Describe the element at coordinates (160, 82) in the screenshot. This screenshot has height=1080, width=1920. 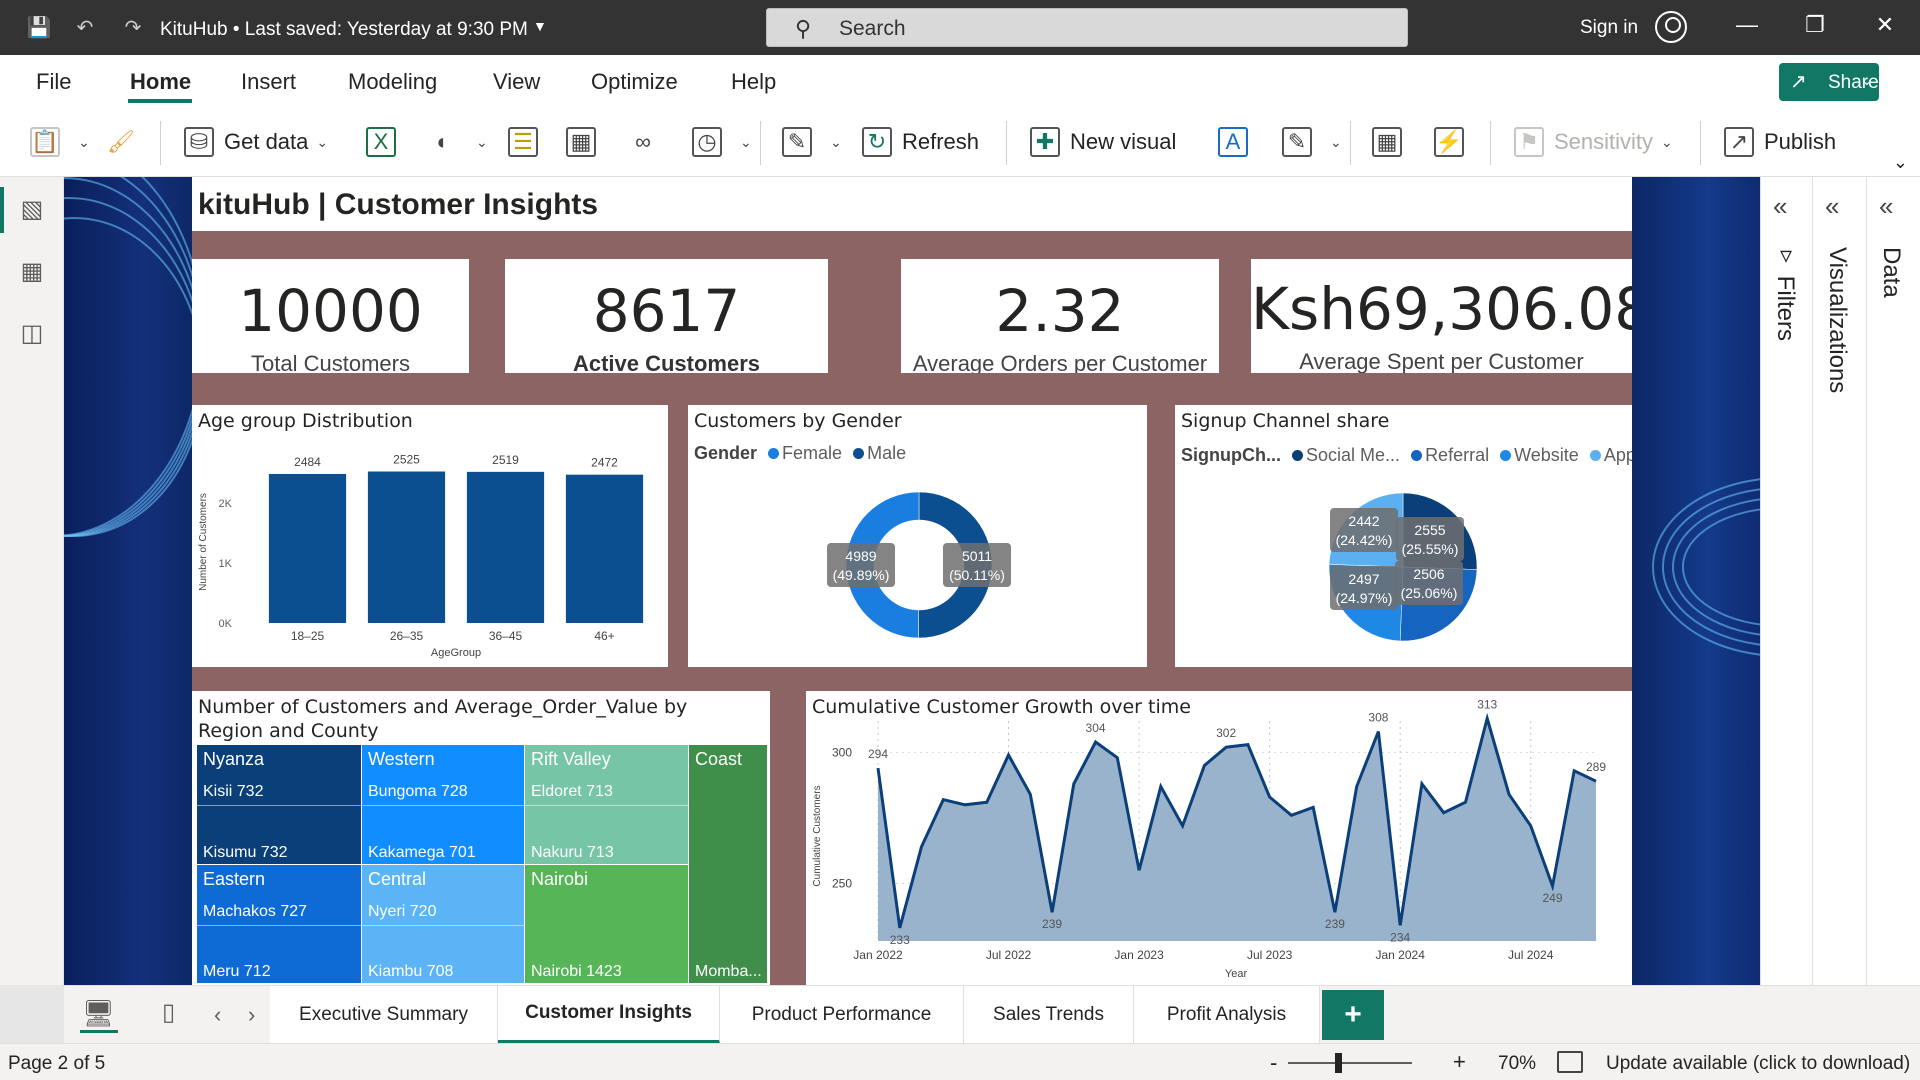
I see `menu-home: Home` at that location.